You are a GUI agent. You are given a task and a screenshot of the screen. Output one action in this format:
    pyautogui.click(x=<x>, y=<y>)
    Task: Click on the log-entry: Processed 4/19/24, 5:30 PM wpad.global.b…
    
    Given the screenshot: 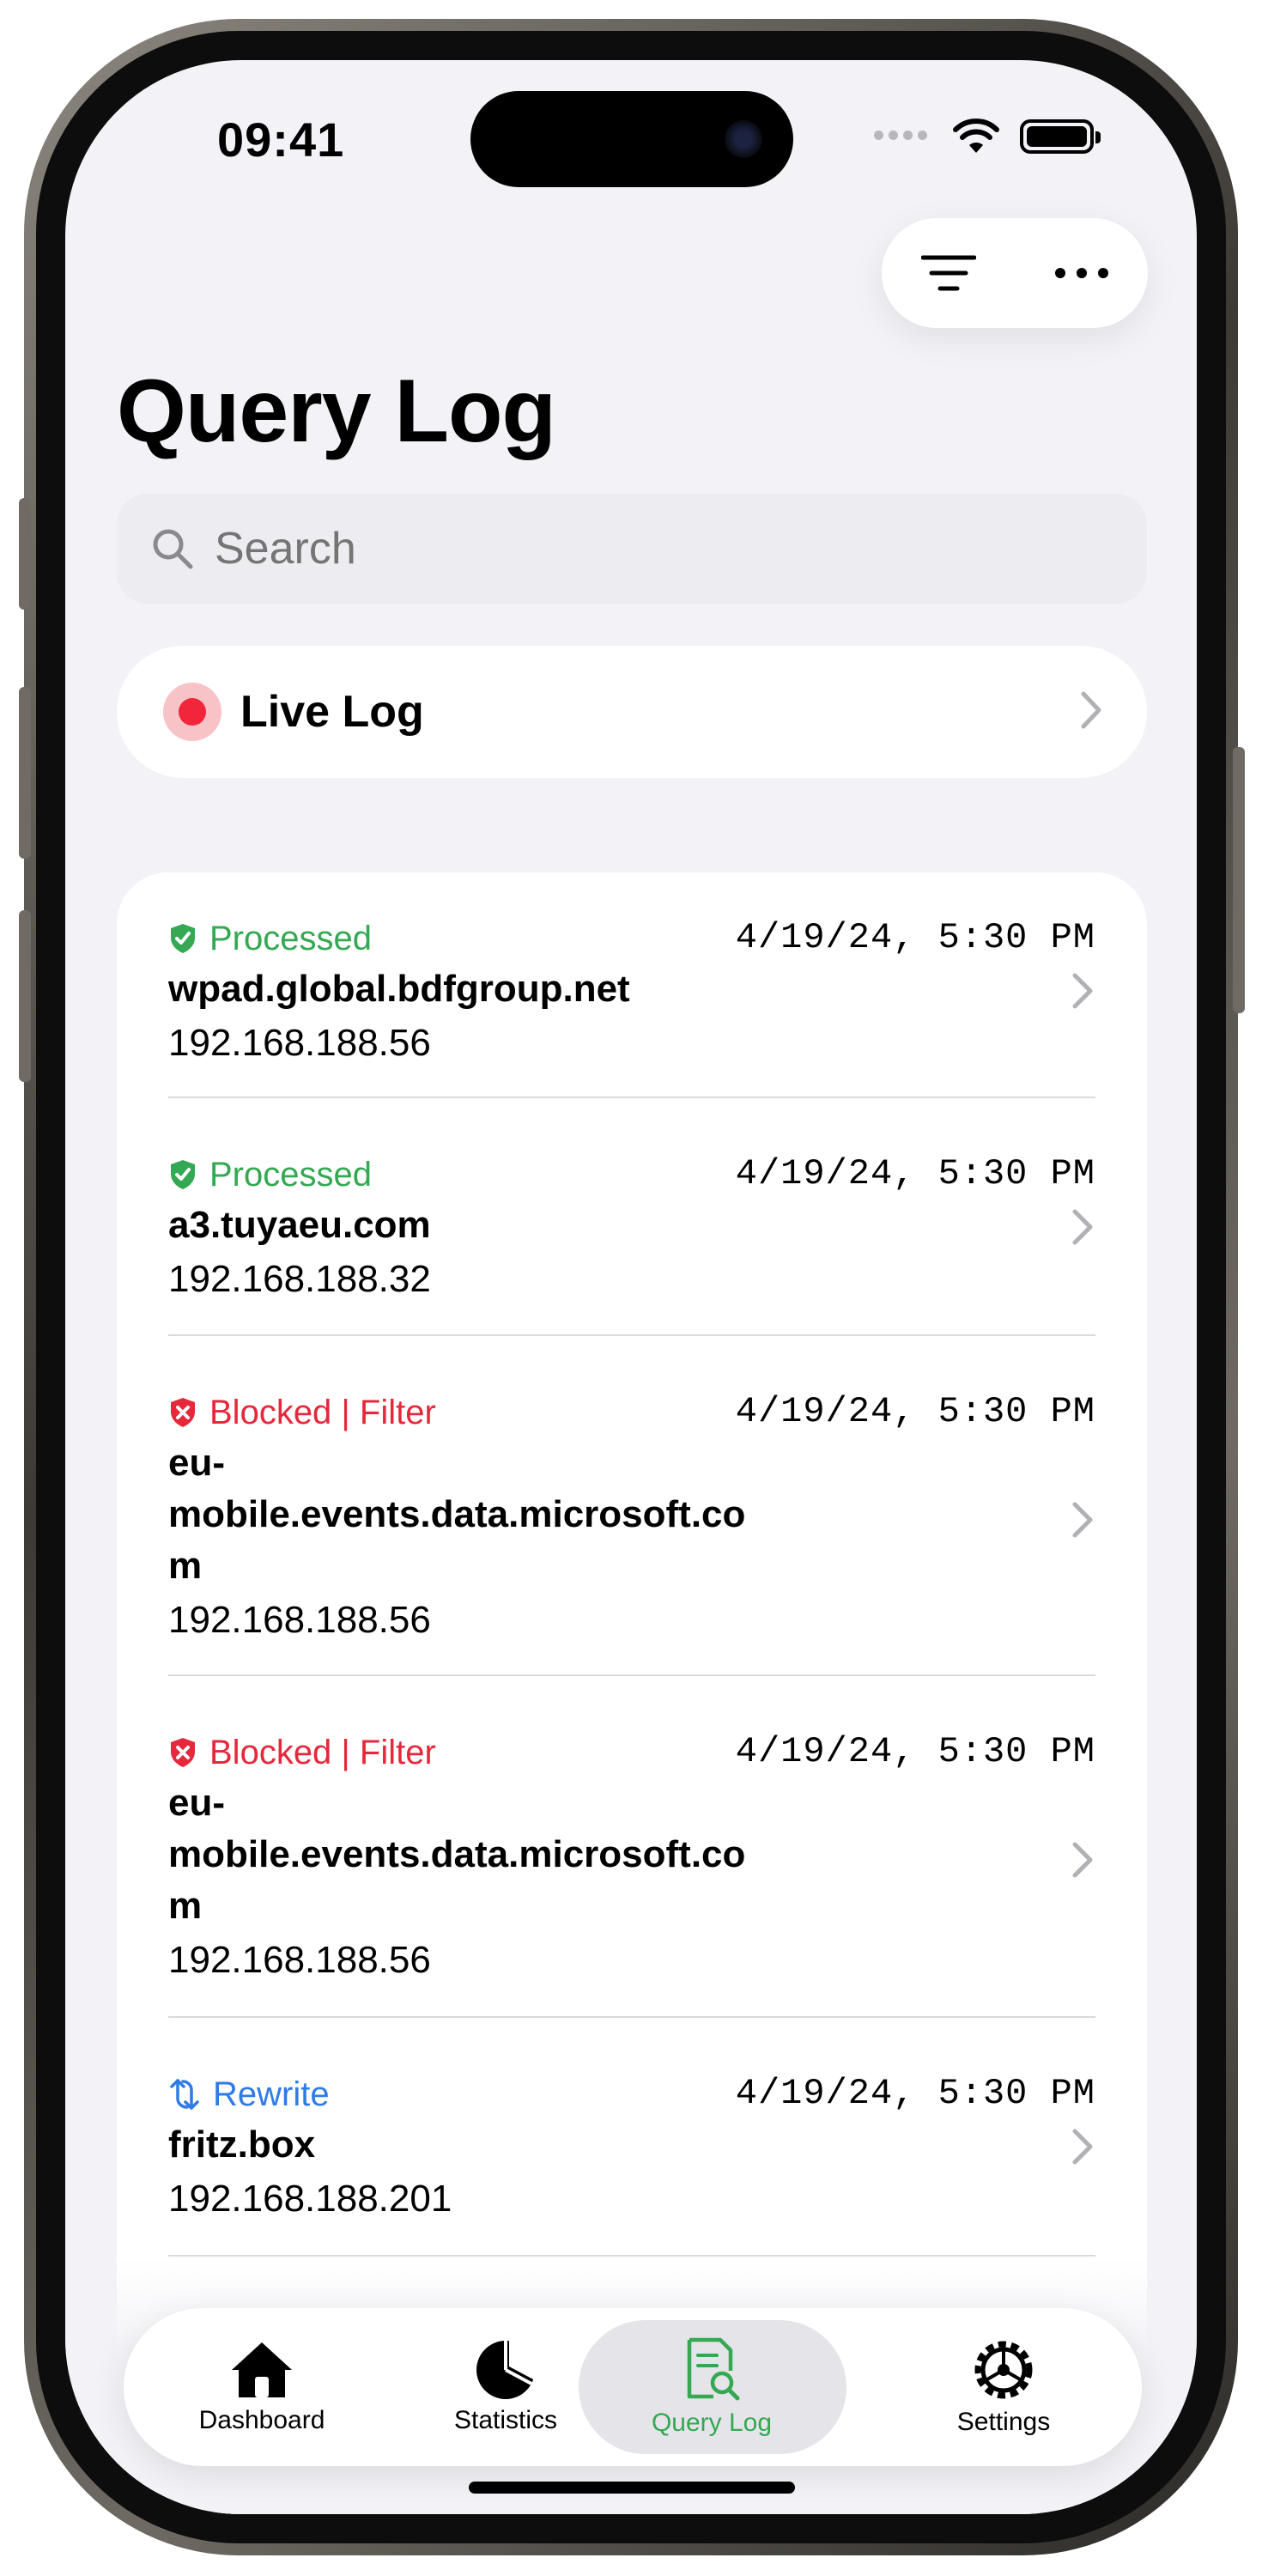 What is the action you would take?
    pyautogui.click(x=631, y=995)
    